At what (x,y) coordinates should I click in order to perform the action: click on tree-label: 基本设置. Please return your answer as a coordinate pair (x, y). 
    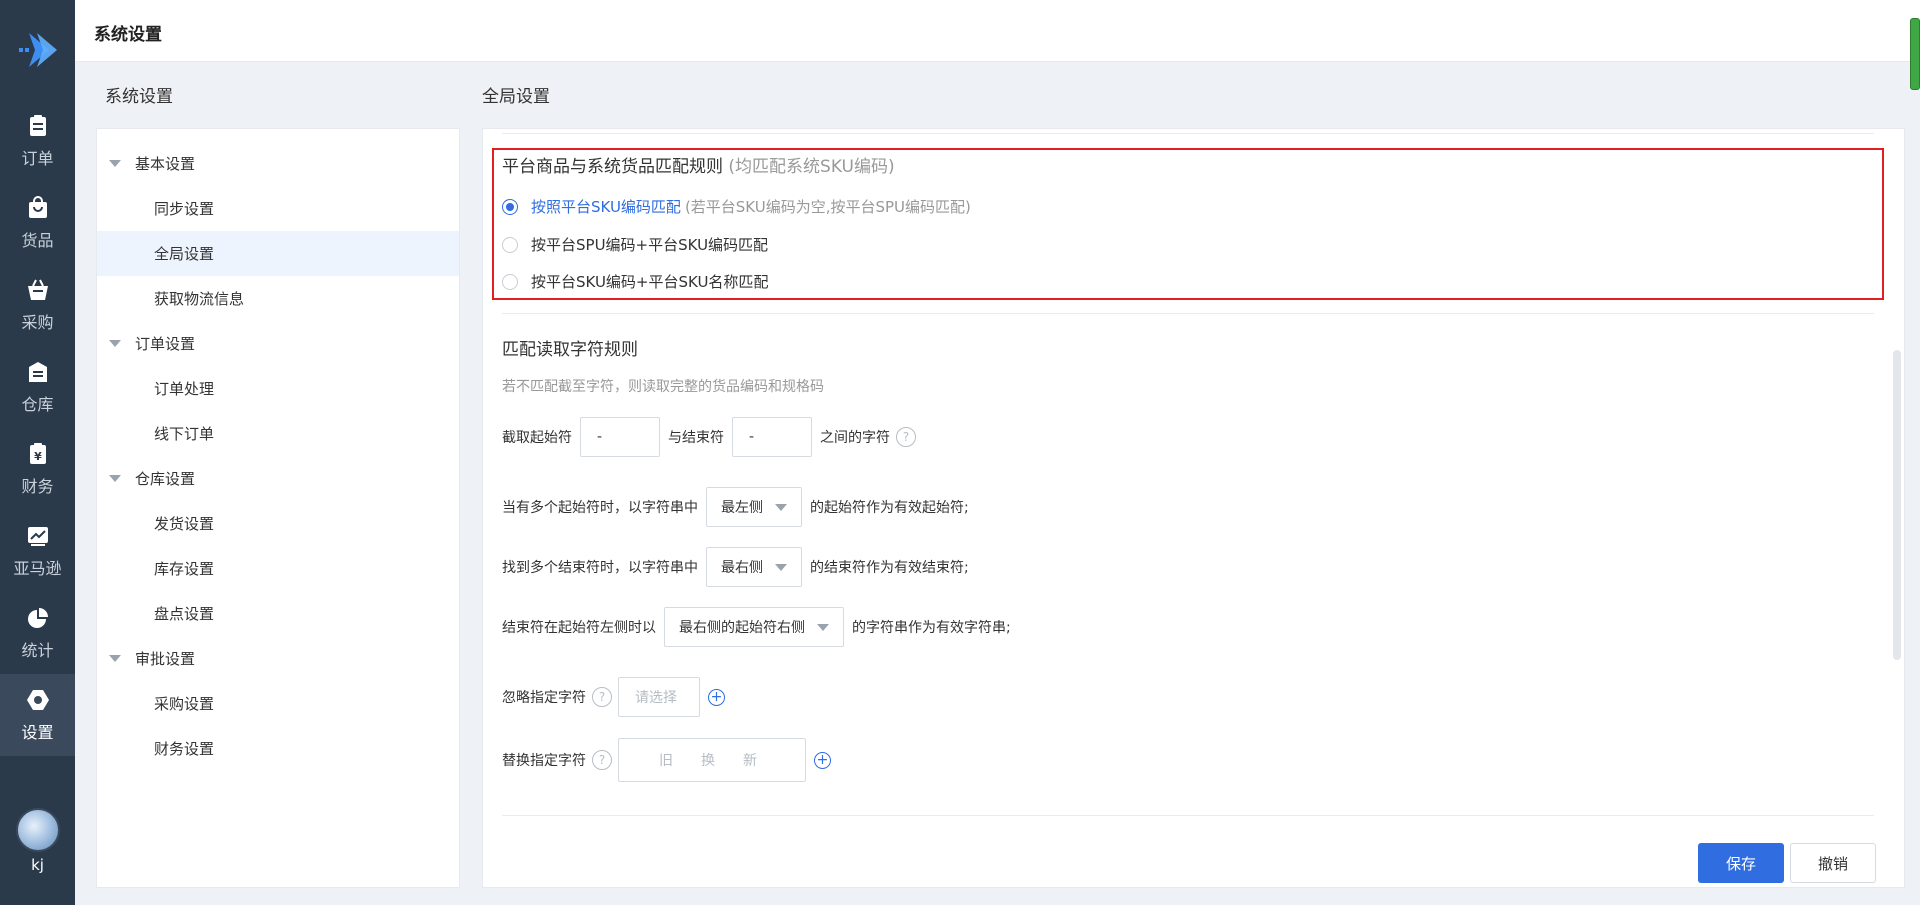
    Looking at the image, I should click on (165, 164).